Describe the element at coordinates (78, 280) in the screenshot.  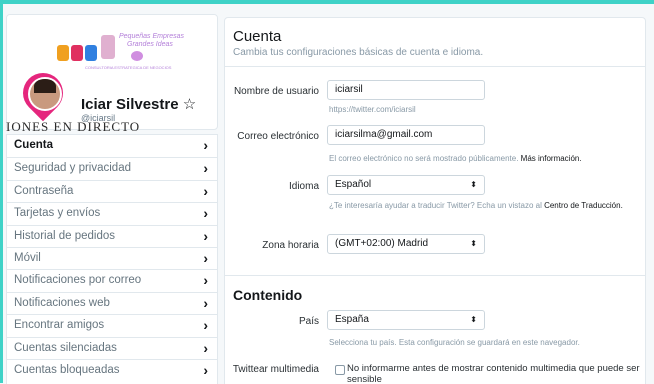
I see `sidebar-item-label: Notificaciones por correo` at that location.